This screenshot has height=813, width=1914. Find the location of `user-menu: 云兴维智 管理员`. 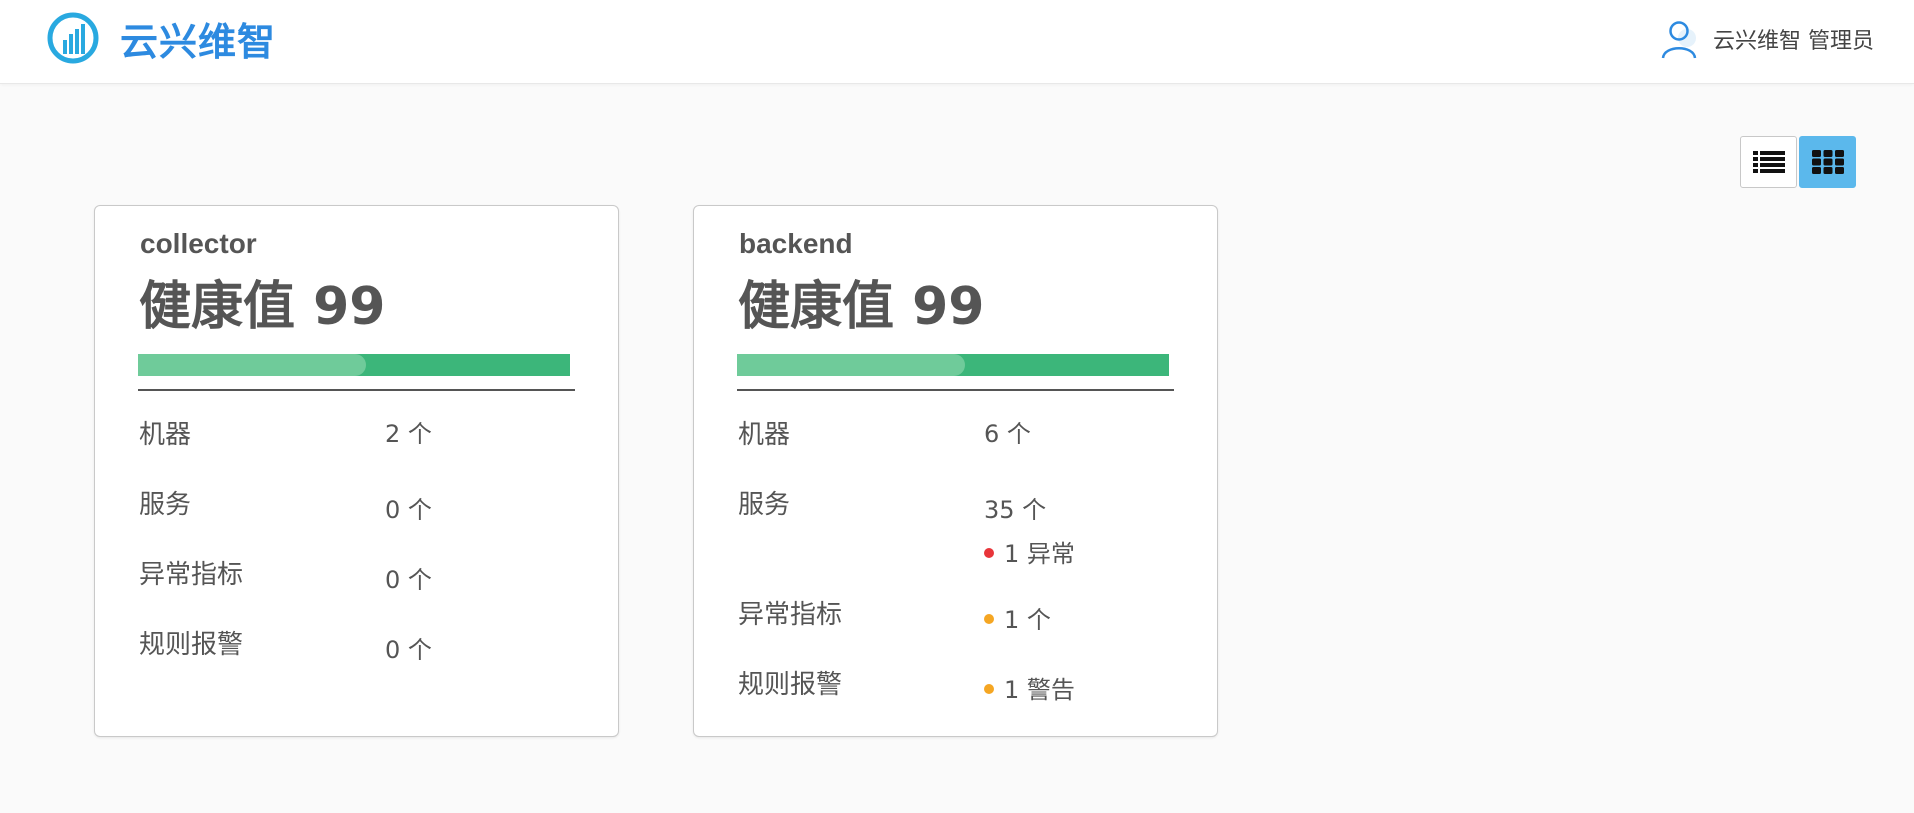

user-menu: 云兴维智 管理员 is located at coordinates (1766, 39).